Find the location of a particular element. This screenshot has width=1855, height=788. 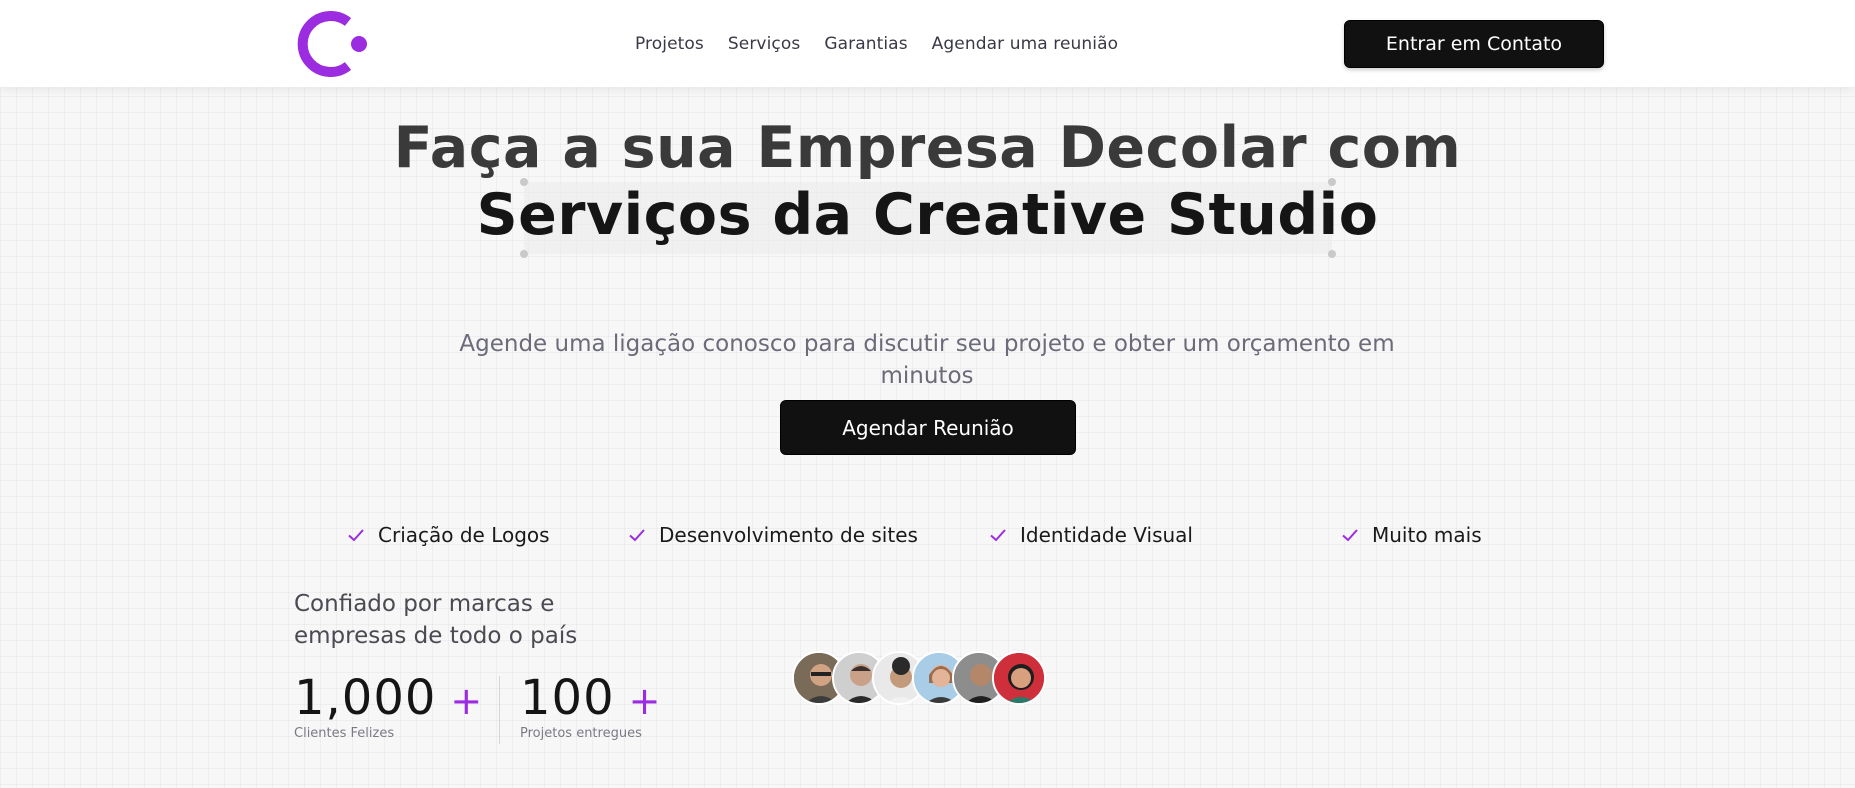

feature-label: Desenvolvimento de sites is located at coordinates (788, 535).